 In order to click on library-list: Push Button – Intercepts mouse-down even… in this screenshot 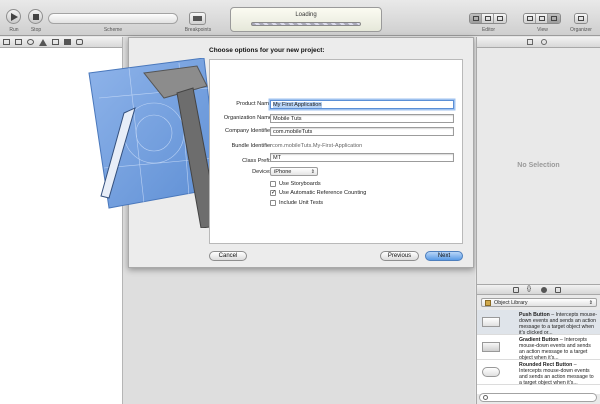, I will do `click(538, 352)`.